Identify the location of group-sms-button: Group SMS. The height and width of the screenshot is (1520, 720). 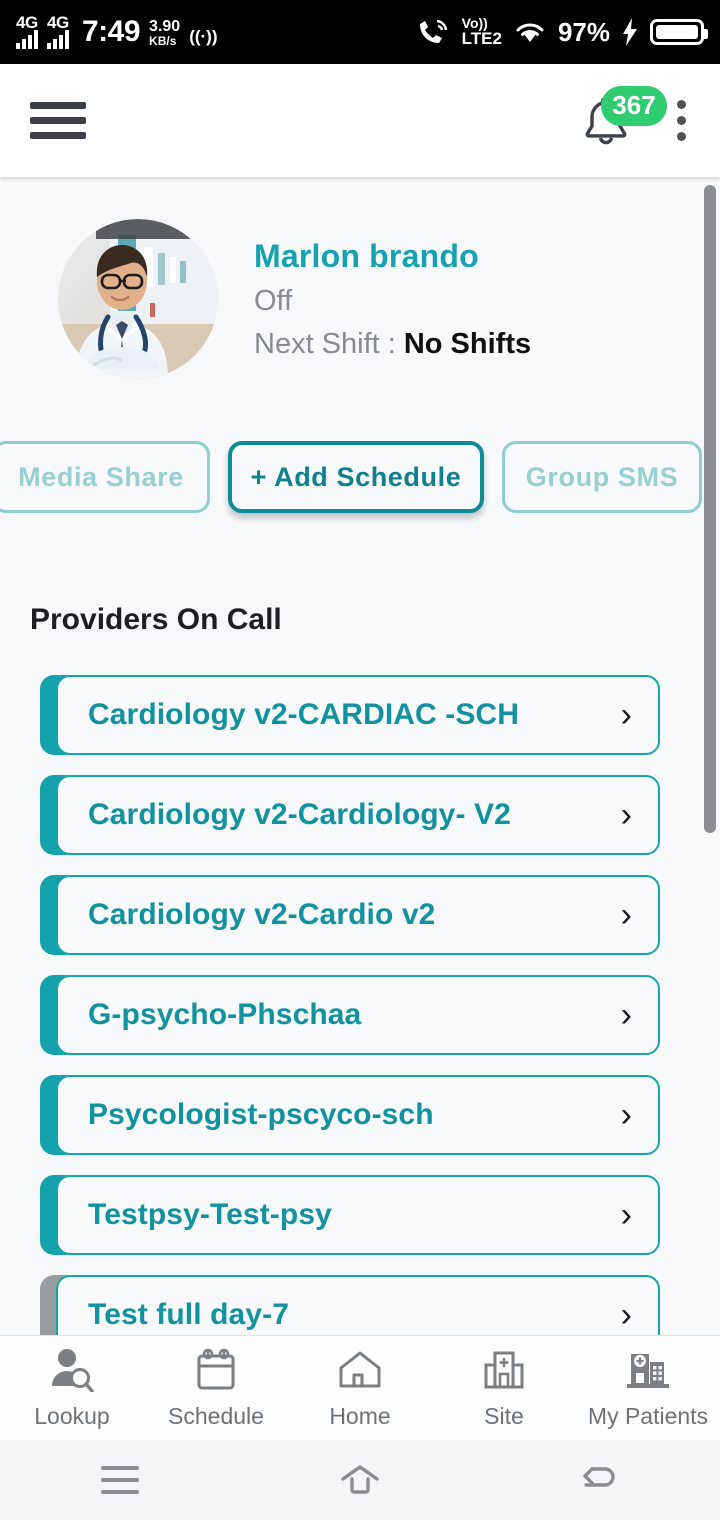
(602, 477).